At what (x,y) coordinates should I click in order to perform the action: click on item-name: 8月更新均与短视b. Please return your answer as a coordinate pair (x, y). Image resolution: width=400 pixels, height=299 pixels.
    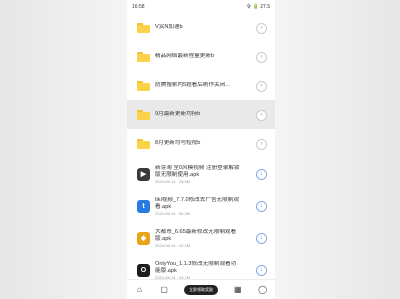
    Looking at the image, I should click on (178, 143).